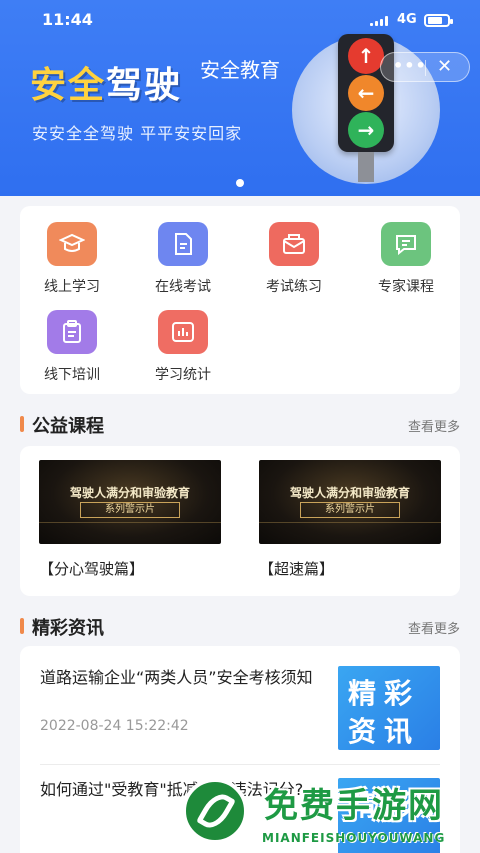 The width and height of the screenshot is (480, 853). Describe the element at coordinates (114, 726) in the screenshot. I see `news-time: 2022-08-24 15:22:42` at that location.